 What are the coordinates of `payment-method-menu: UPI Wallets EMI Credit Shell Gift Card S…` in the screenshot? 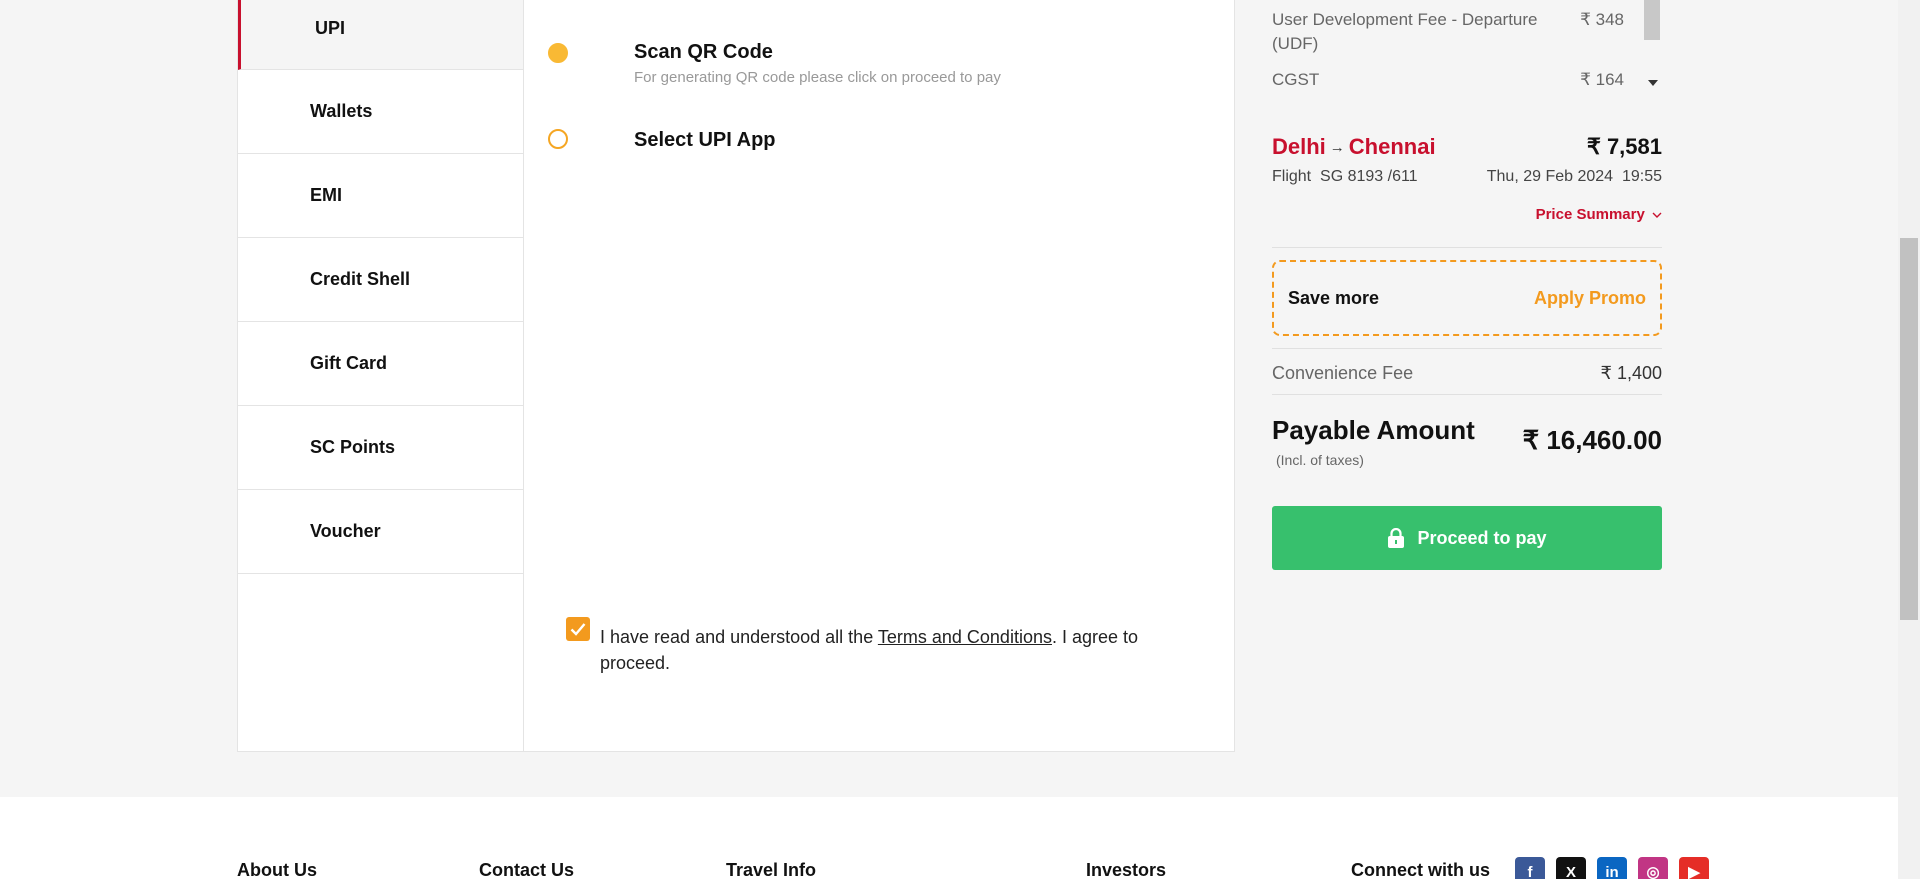 It's located at (380, 376).